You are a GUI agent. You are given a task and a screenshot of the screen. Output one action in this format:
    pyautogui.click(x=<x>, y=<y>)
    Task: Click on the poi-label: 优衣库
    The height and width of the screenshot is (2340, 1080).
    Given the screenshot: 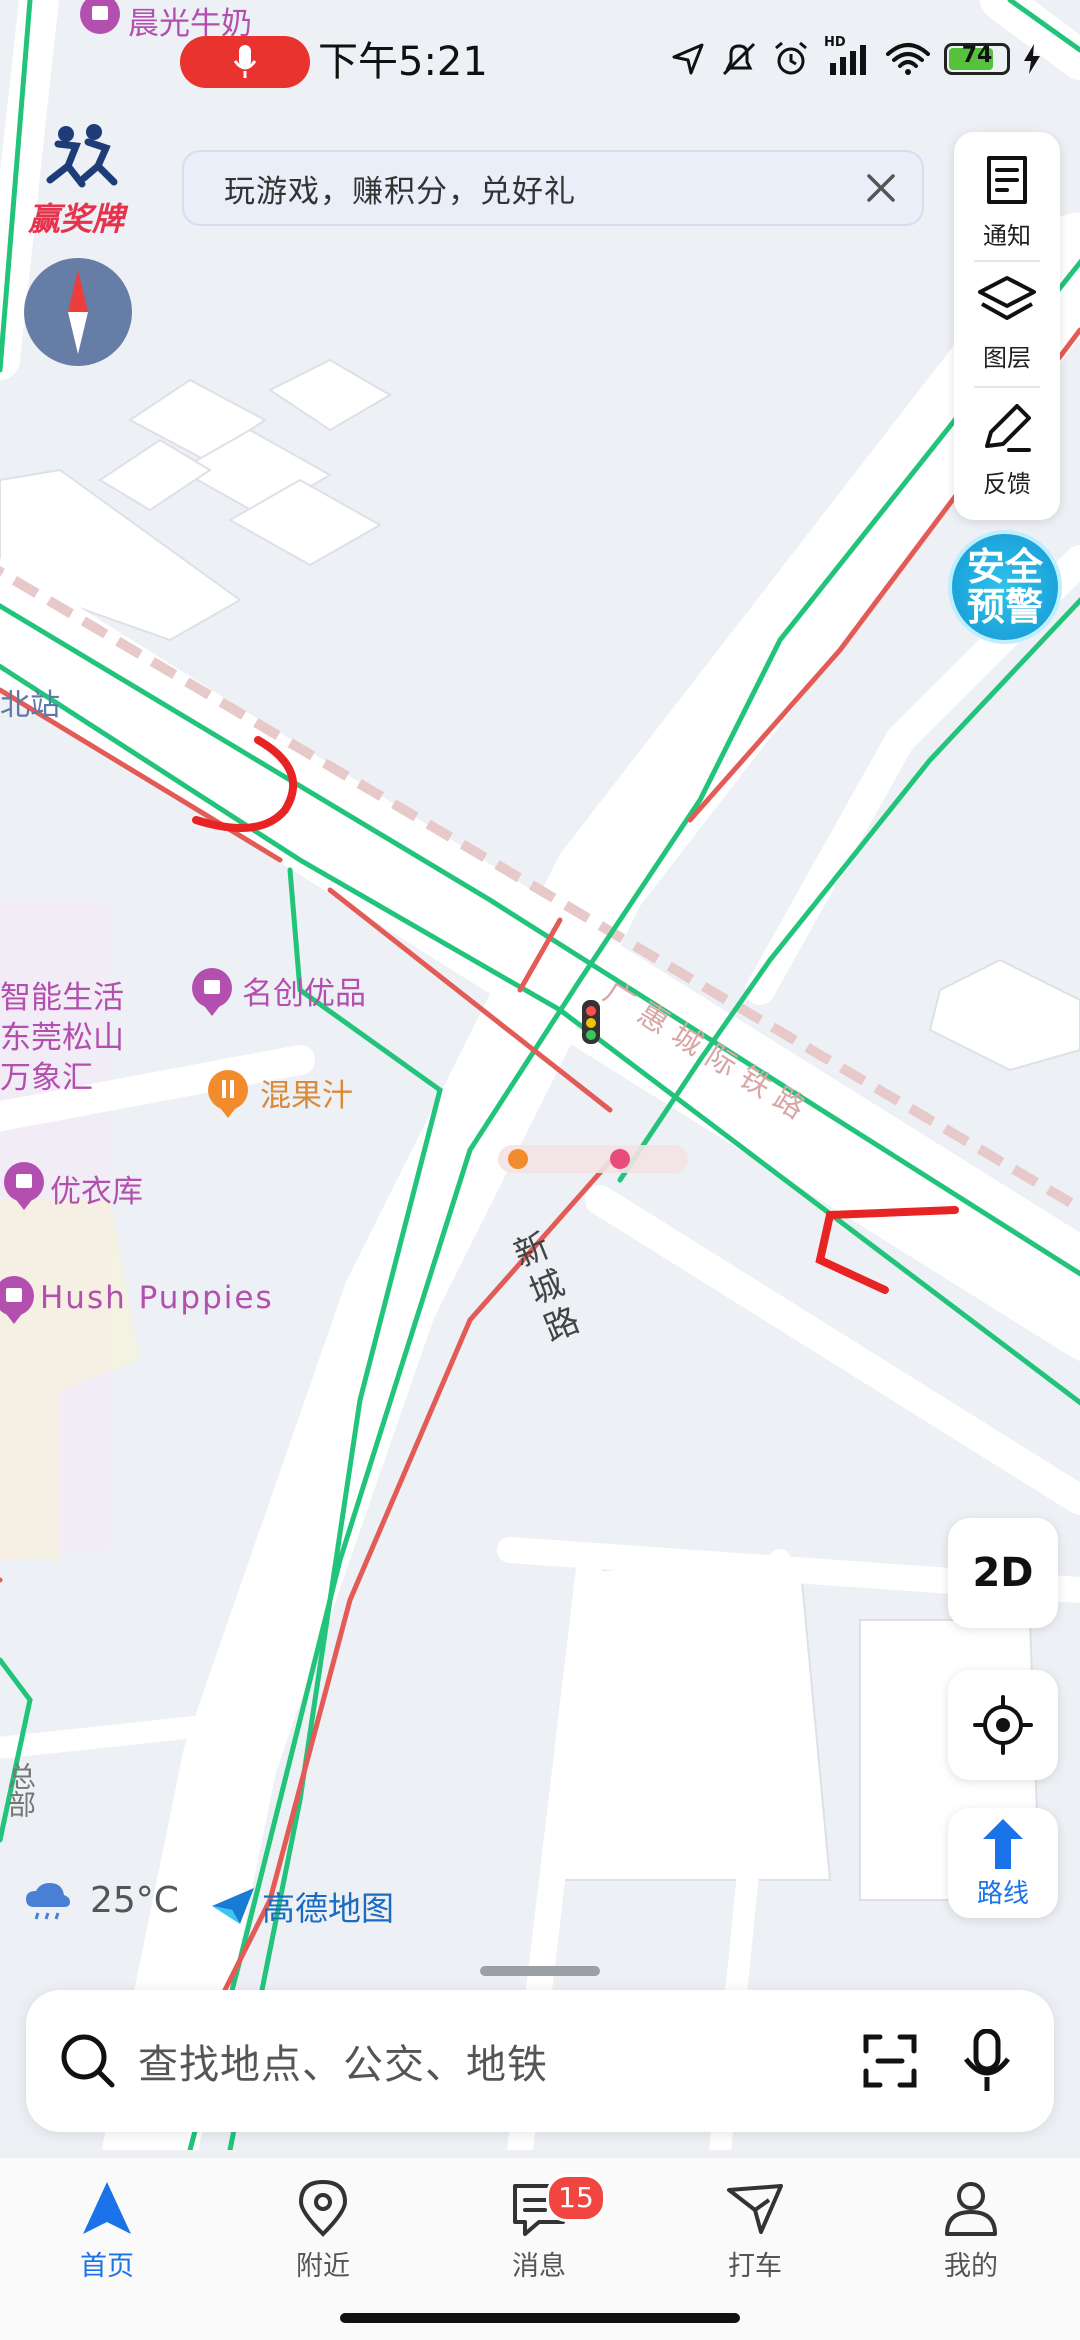 What is the action you would take?
    pyautogui.click(x=96, y=1188)
    